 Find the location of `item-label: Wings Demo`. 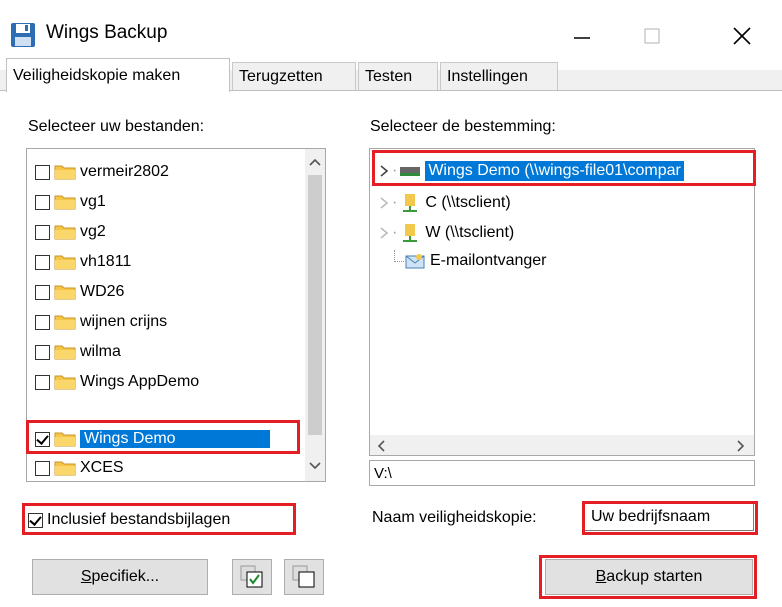

item-label: Wings Demo is located at coordinates (175, 439).